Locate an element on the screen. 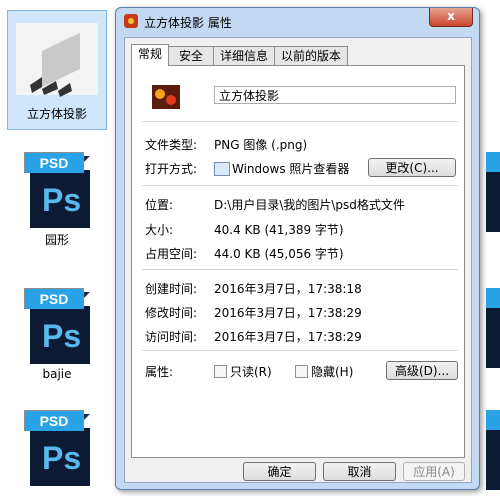 This screenshot has width=500, height=496. readonly-checkbox is located at coordinates (220, 371).